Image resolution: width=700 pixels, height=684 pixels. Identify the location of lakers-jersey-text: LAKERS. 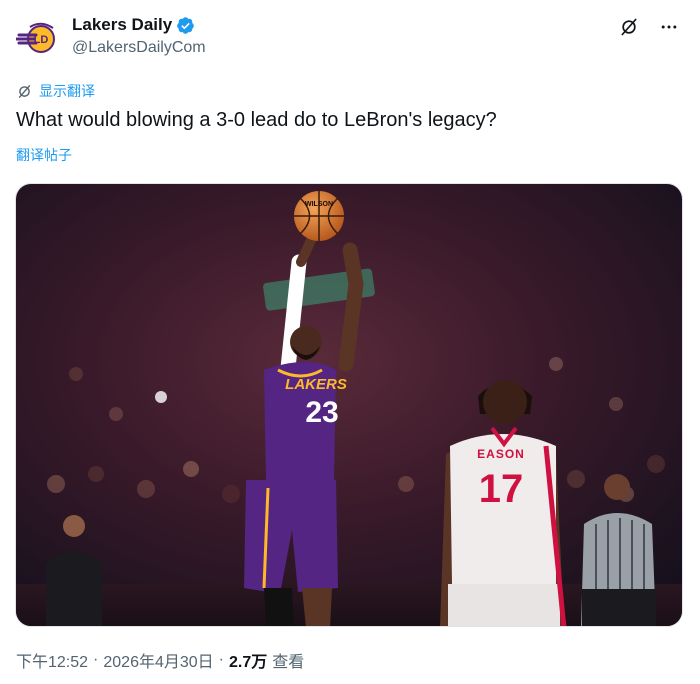
(316, 384).